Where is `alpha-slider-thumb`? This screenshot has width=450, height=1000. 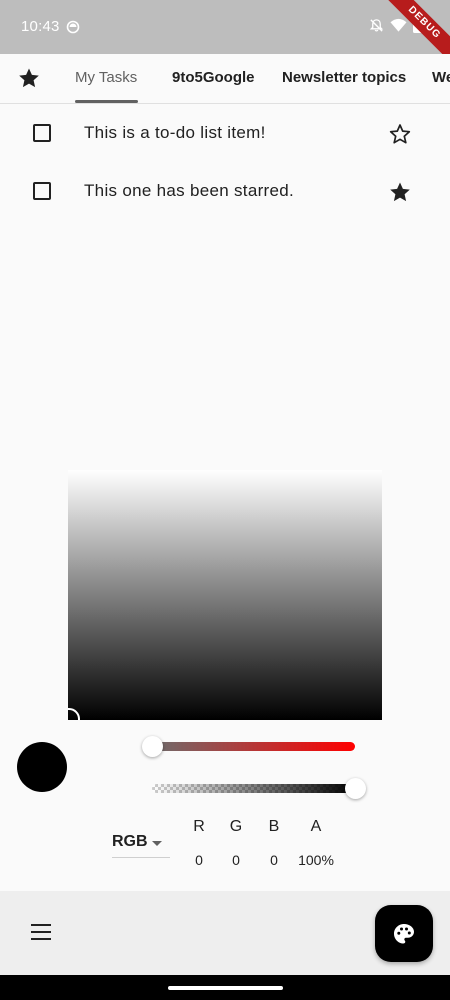 alpha-slider-thumb is located at coordinates (355, 788).